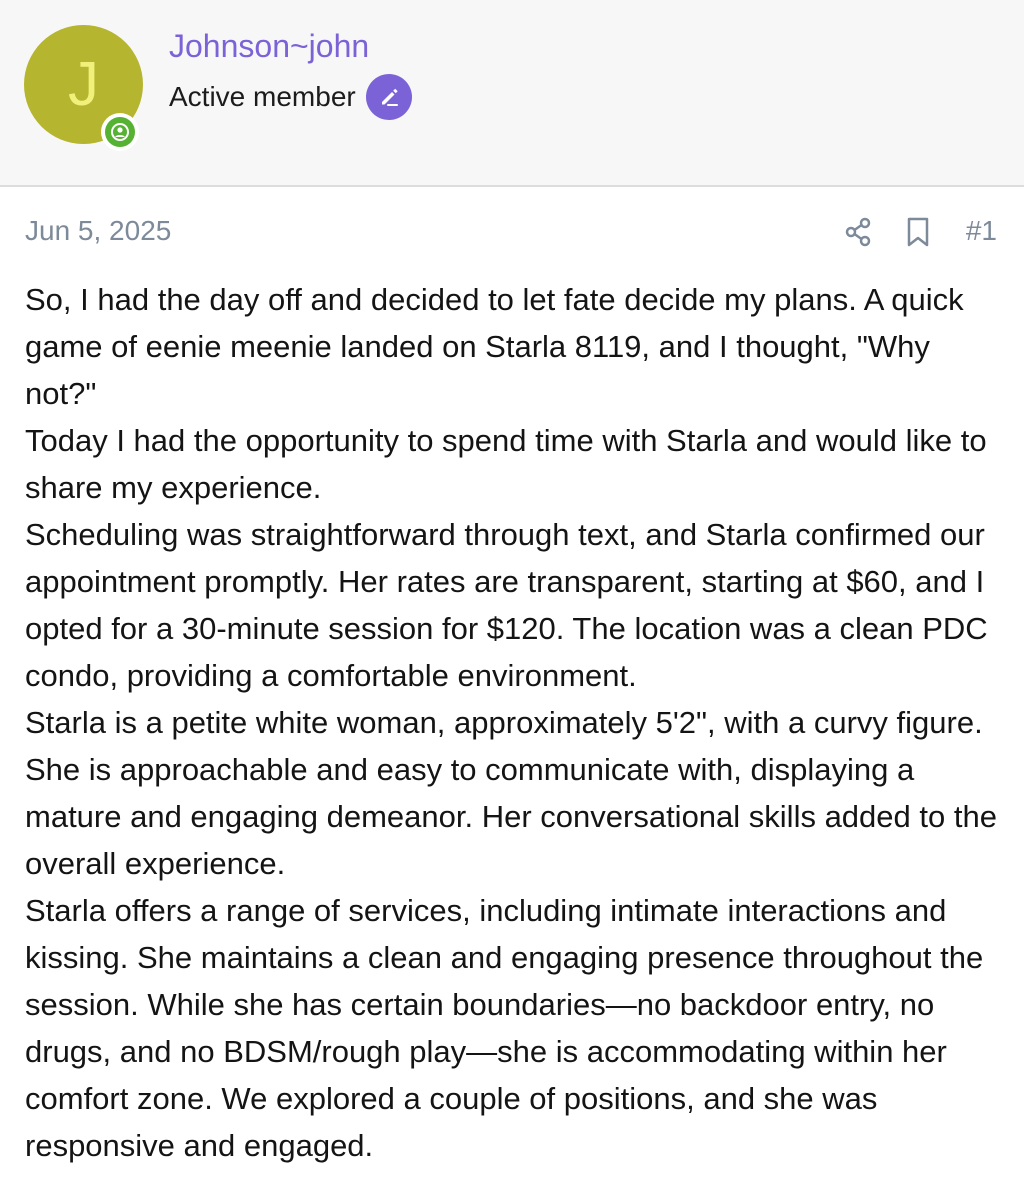 This screenshot has height=1190, width=1024. I want to click on username-link: Johnson~john, so click(269, 46).